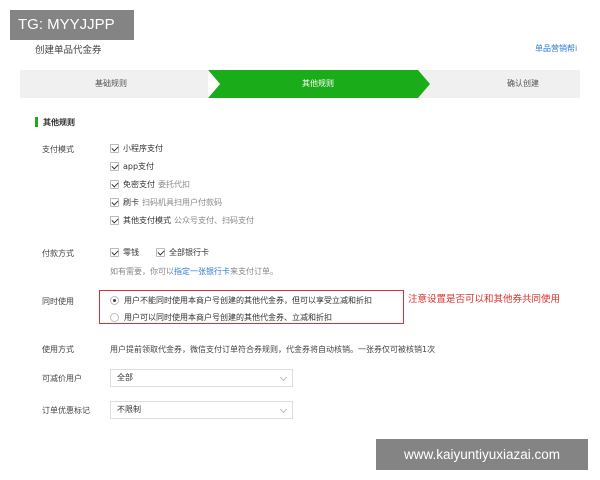  I want to click on radio-selected-icon, so click(114, 300).